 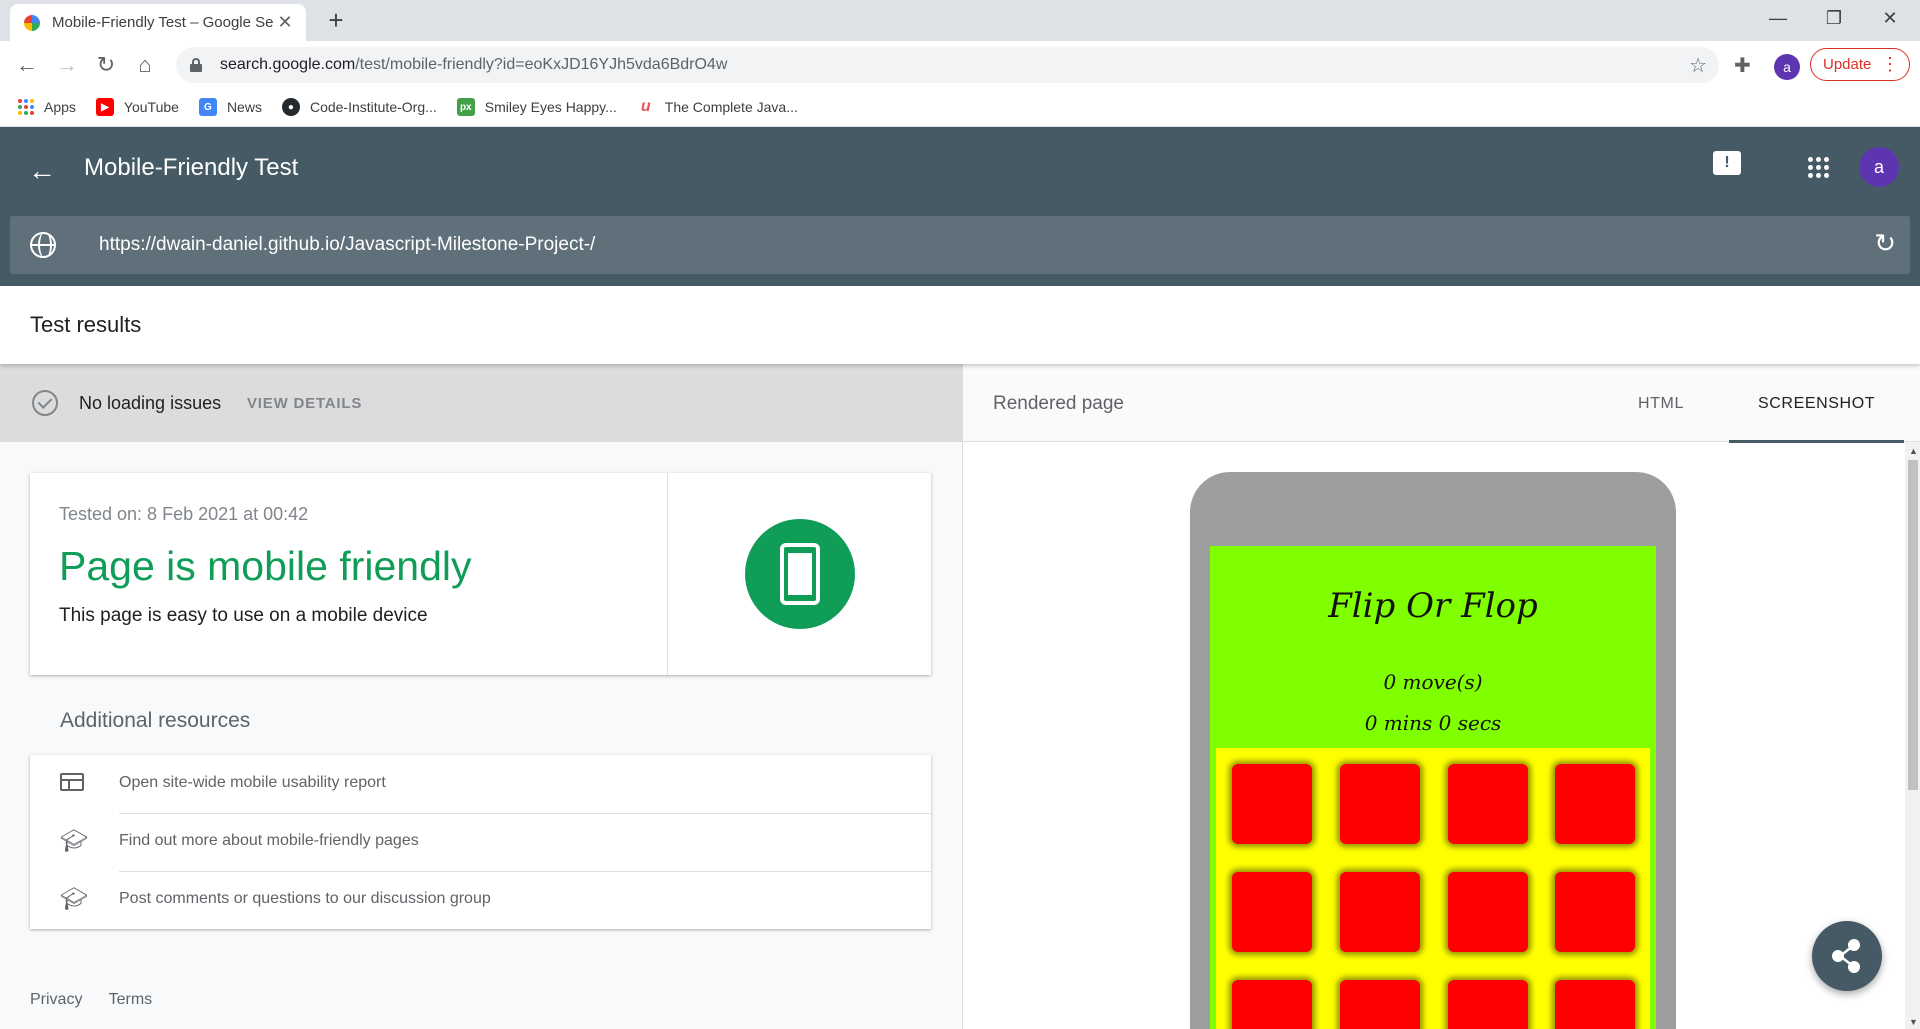 What do you see at coordinates (67, 65) in the screenshot?
I see `forward-icon: →` at bounding box center [67, 65].